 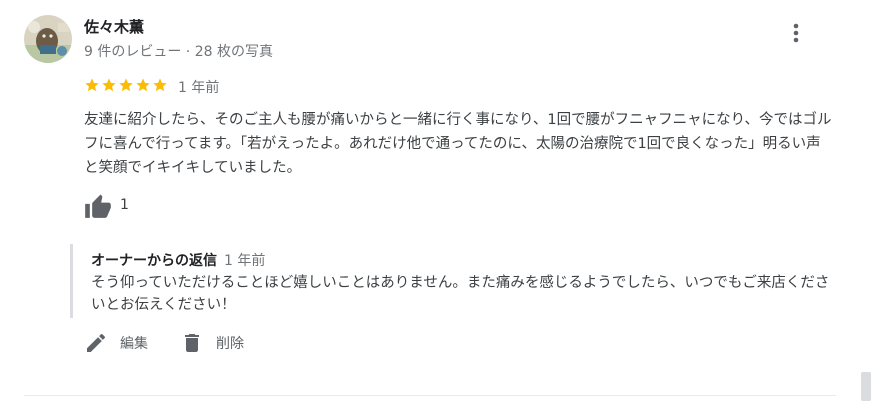 What do you see at coordinates (430, 395) in the screenshot?
I see `divider` at bounding box center [430, 395].